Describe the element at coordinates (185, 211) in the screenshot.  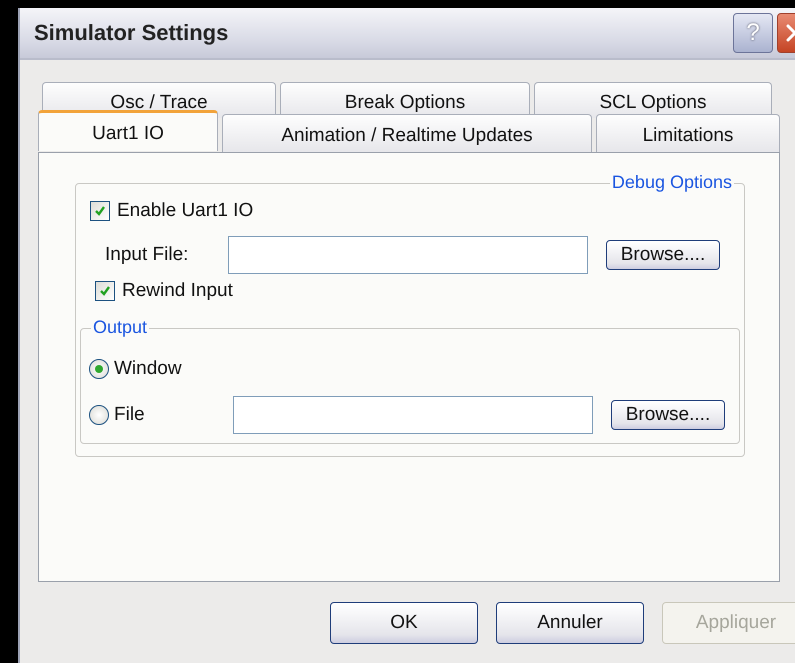
I see `checkbox-label: Enable Uart1 IO` at that location.